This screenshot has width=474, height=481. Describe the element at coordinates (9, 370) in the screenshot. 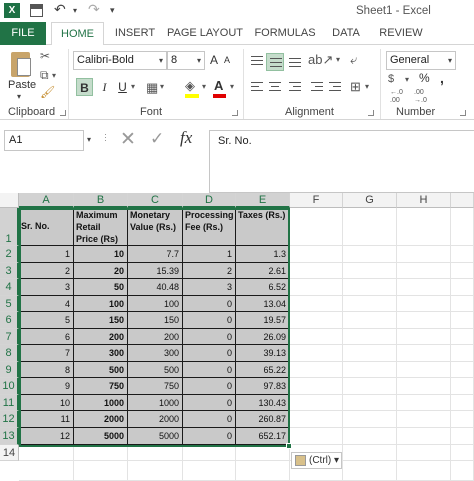

I see `row-header: 9` at that location.